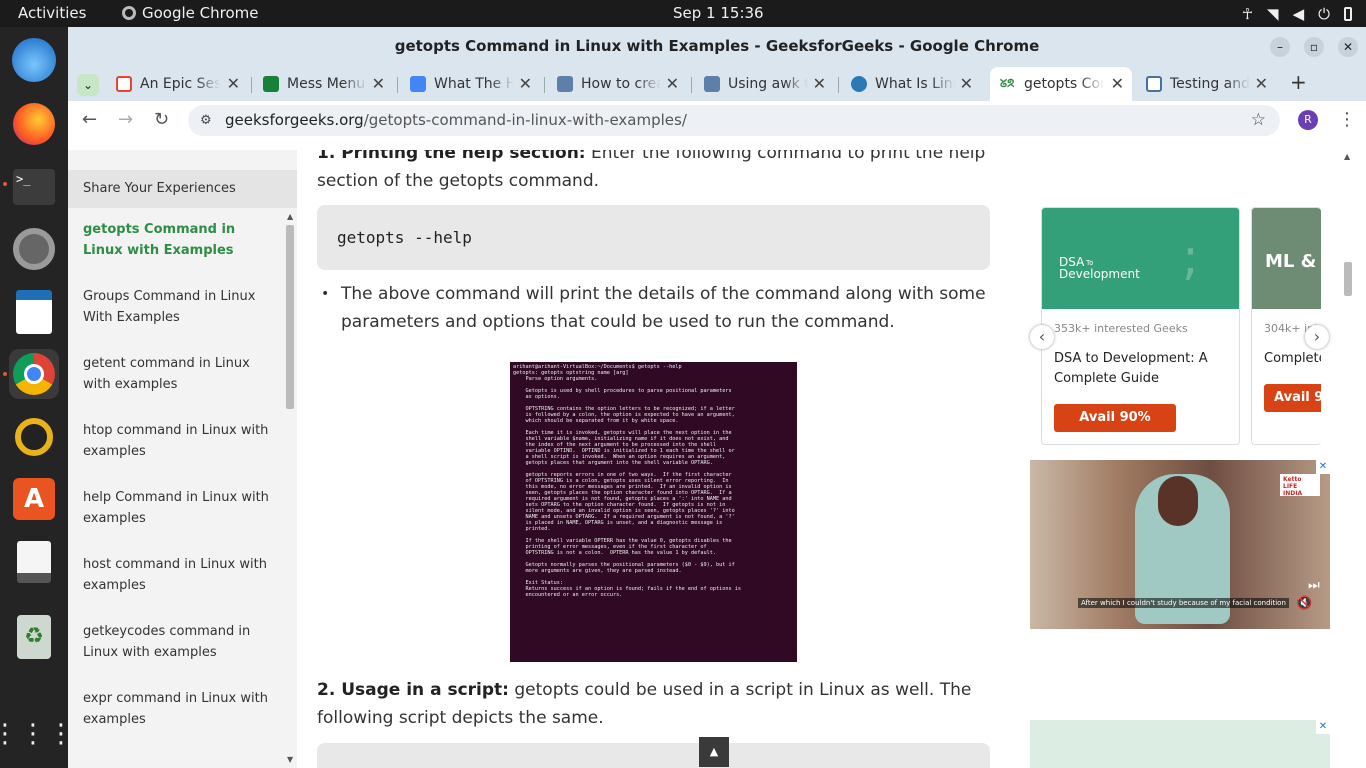  What do you see at coordinates (200, 13) in the screenshot?
I see `app-name: Google Chrome` at bounding box center [200, 13].